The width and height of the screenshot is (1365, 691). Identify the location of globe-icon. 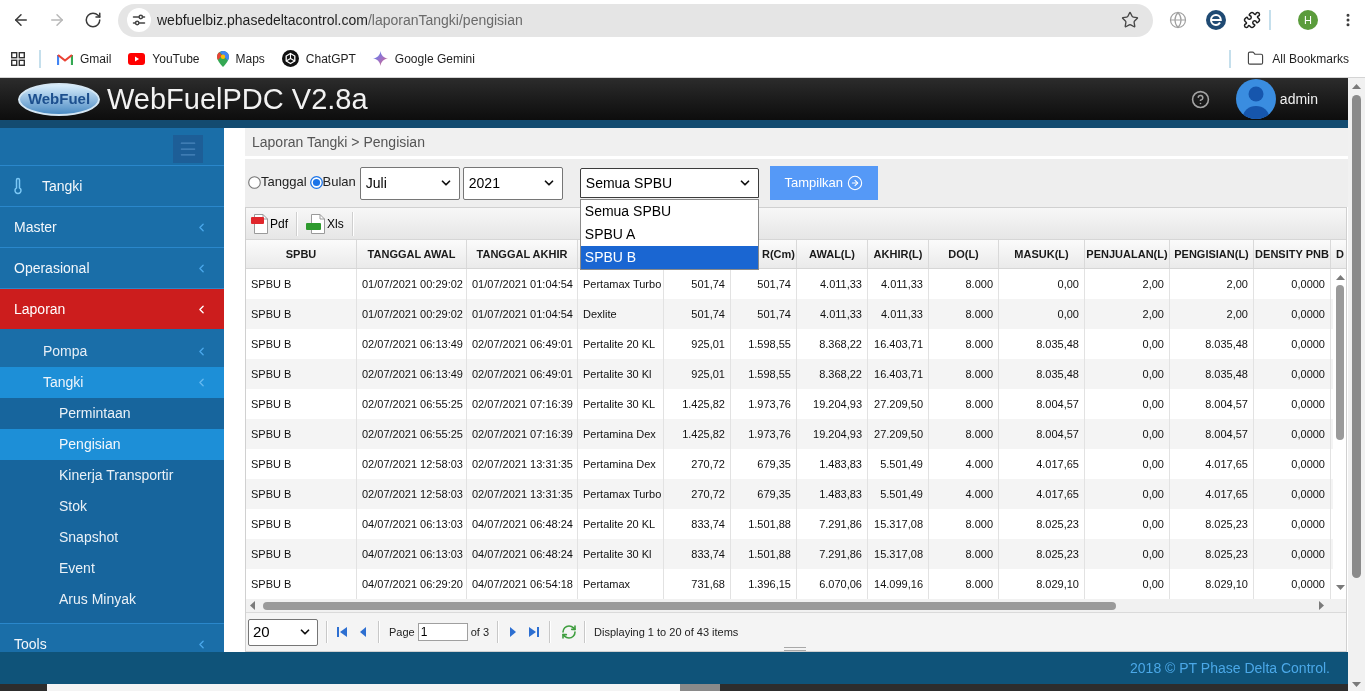
(1178, 20).